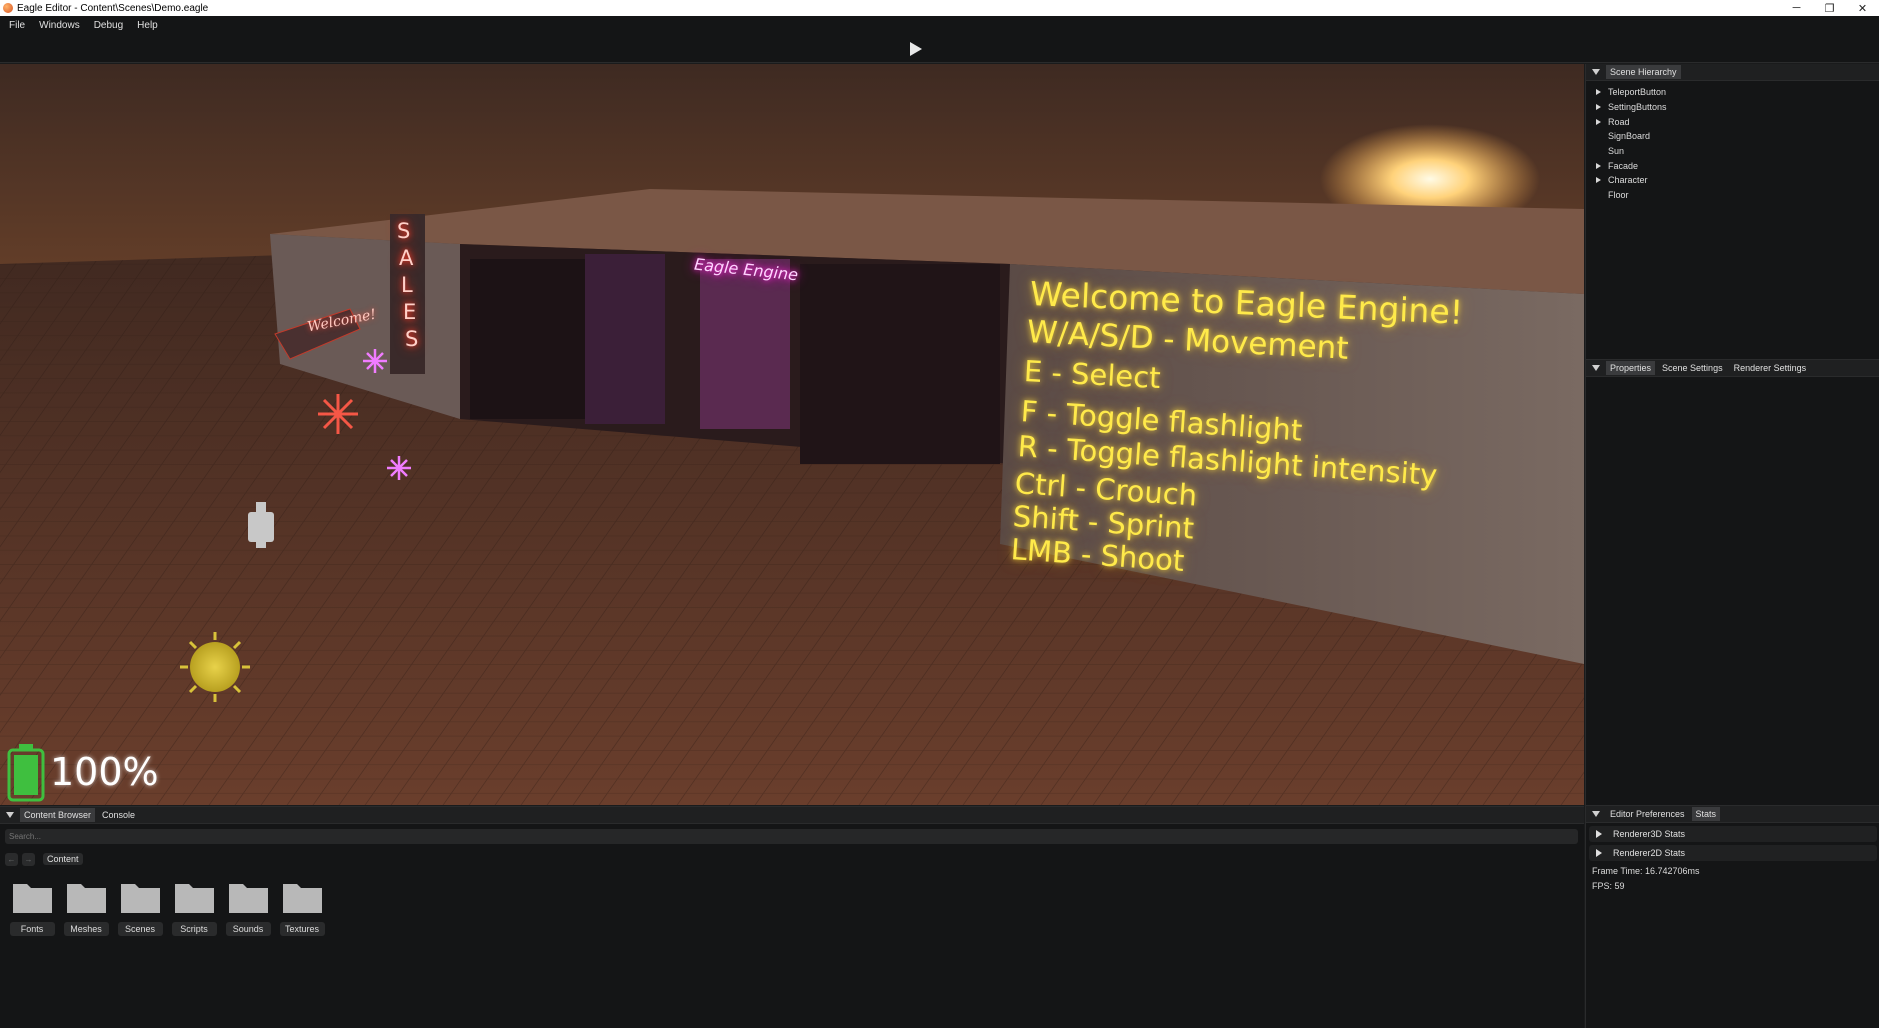 The width and height of the screenshot is (1879, 1028). I want to click on folder-label: Scenes, so click(140, 929).